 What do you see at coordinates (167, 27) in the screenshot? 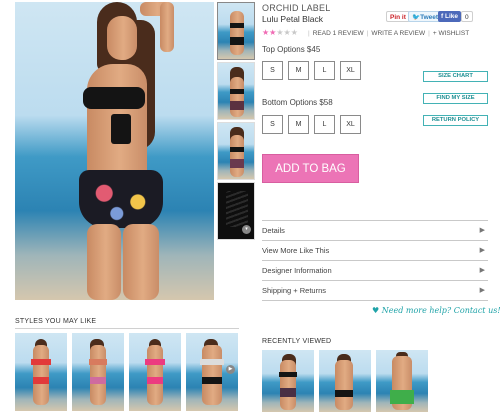
I see `photo-forearm` at bounding box center [167, 27].